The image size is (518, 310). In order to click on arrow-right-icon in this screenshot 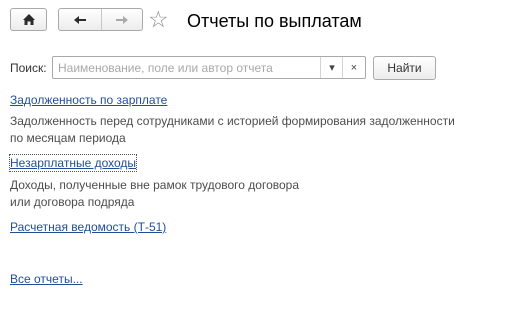, I will do `click(122, 19)`.